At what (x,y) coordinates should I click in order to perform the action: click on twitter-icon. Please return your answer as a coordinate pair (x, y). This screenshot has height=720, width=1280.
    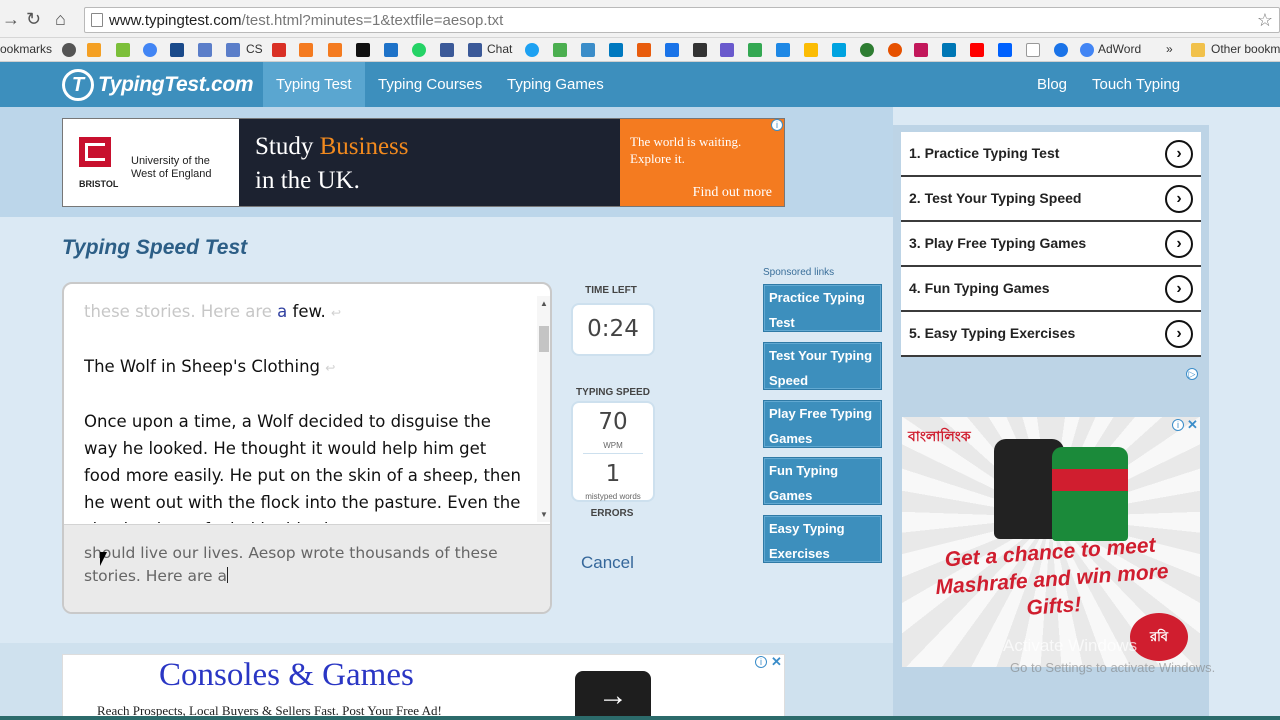
    Looking at the image, I should click on (532, 50).